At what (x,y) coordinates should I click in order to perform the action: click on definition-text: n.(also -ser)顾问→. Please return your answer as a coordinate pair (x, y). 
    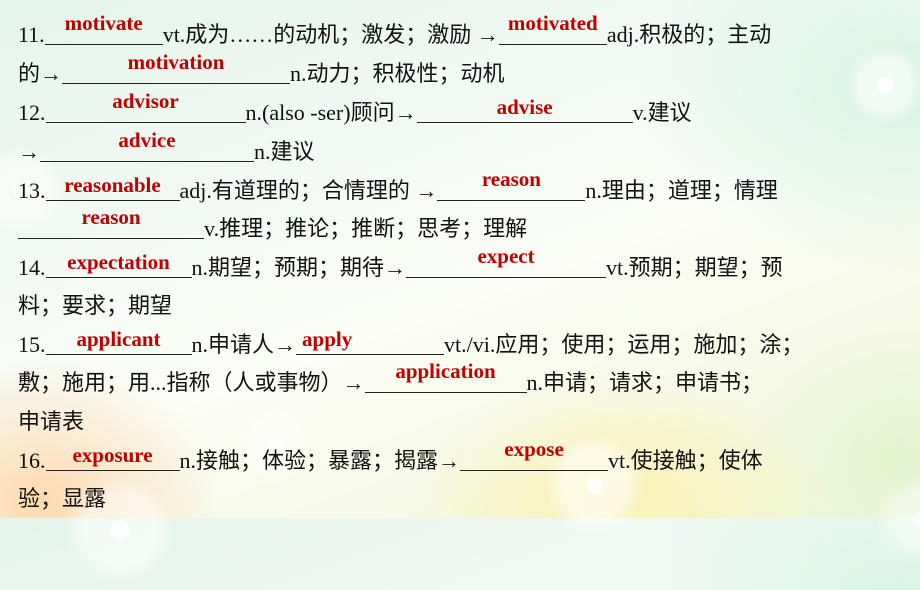
    Looking at the image, I should click on (331, 112).